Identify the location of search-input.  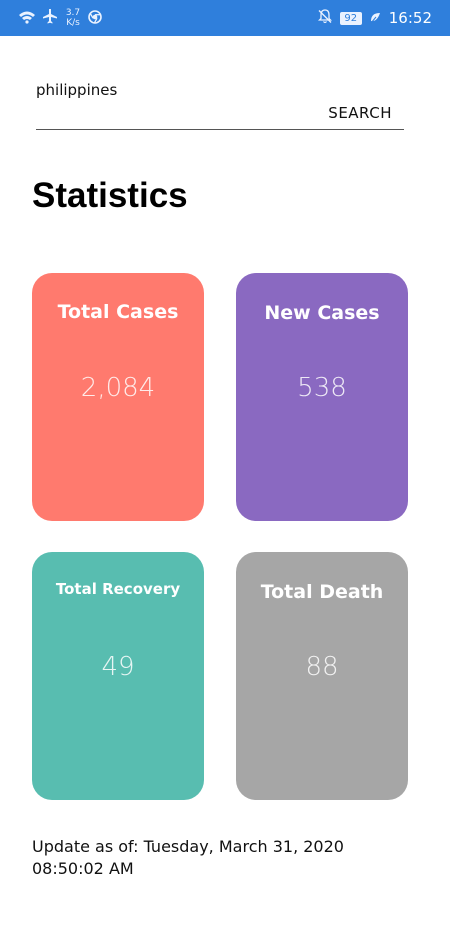
(166, 90).